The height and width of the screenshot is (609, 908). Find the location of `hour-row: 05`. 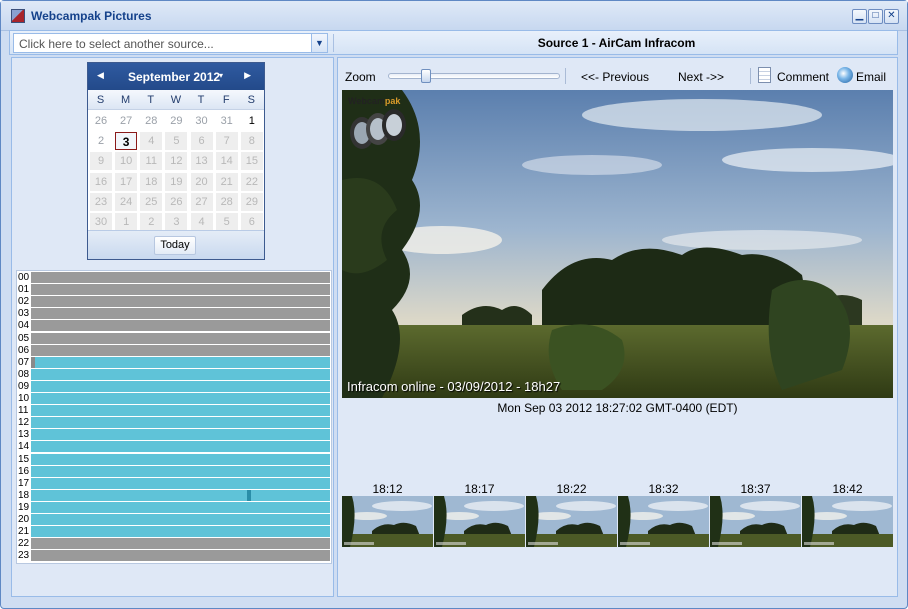

hour-row: 05 is located at coordinates (174, 338).